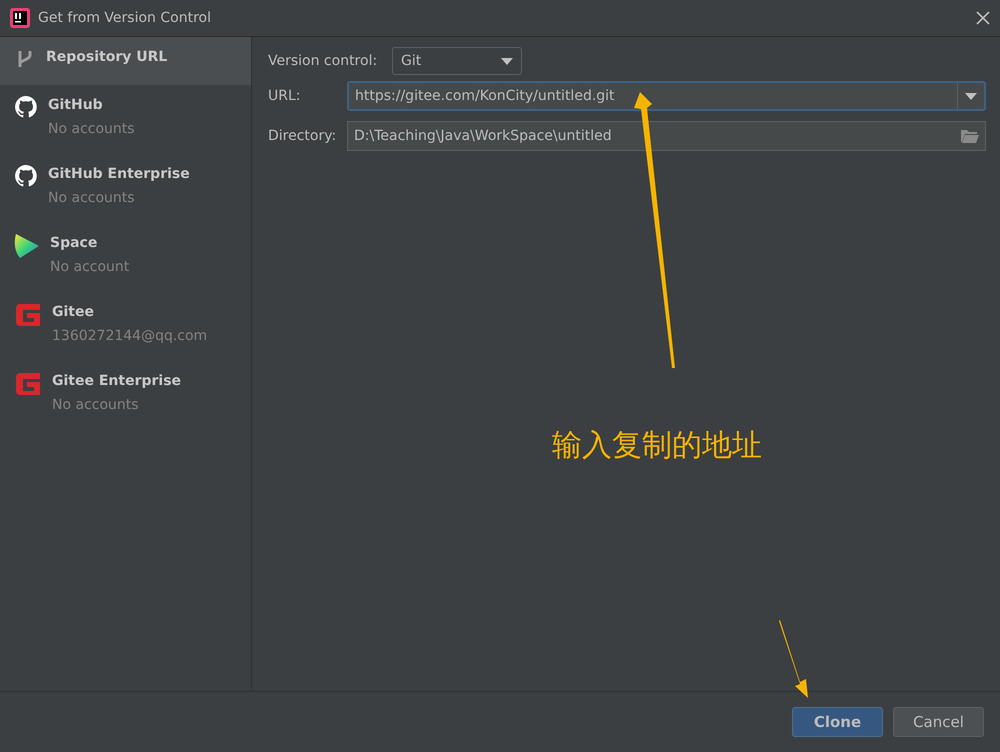  What do you see at coordinates (666, 136) in the screenshot?
I see `directory-field: D:\Teaching\Java\WorkSpace\untitled` at bounding box center [666, 136].